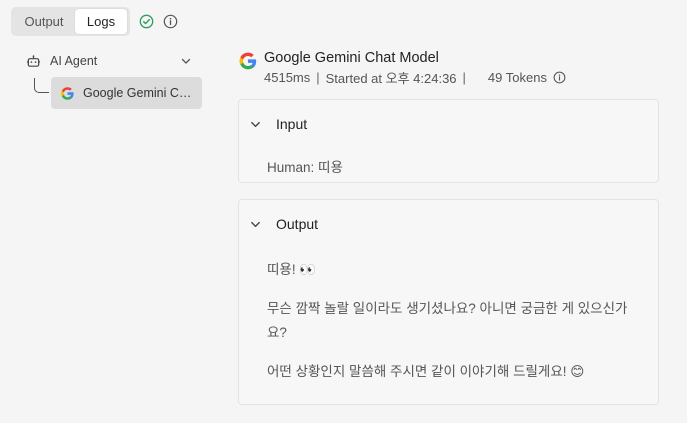  Describe the element at coordinates (391, 78) in the screenshot. I see `started-at: Started at 오후 4:24:36` at that location.